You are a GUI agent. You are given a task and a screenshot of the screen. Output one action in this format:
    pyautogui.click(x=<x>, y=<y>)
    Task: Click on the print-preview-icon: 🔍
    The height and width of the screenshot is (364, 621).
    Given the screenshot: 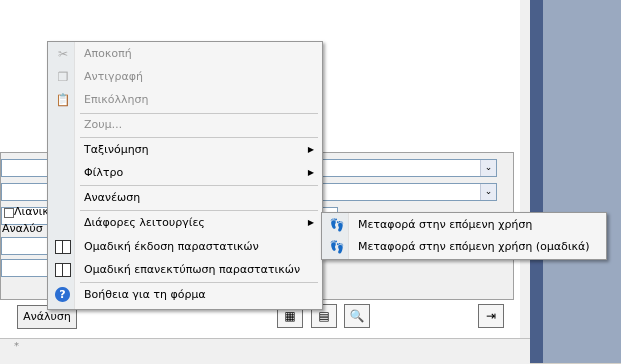 What is the action you would take?
    pyautogui.click(x=357, y=316)
    